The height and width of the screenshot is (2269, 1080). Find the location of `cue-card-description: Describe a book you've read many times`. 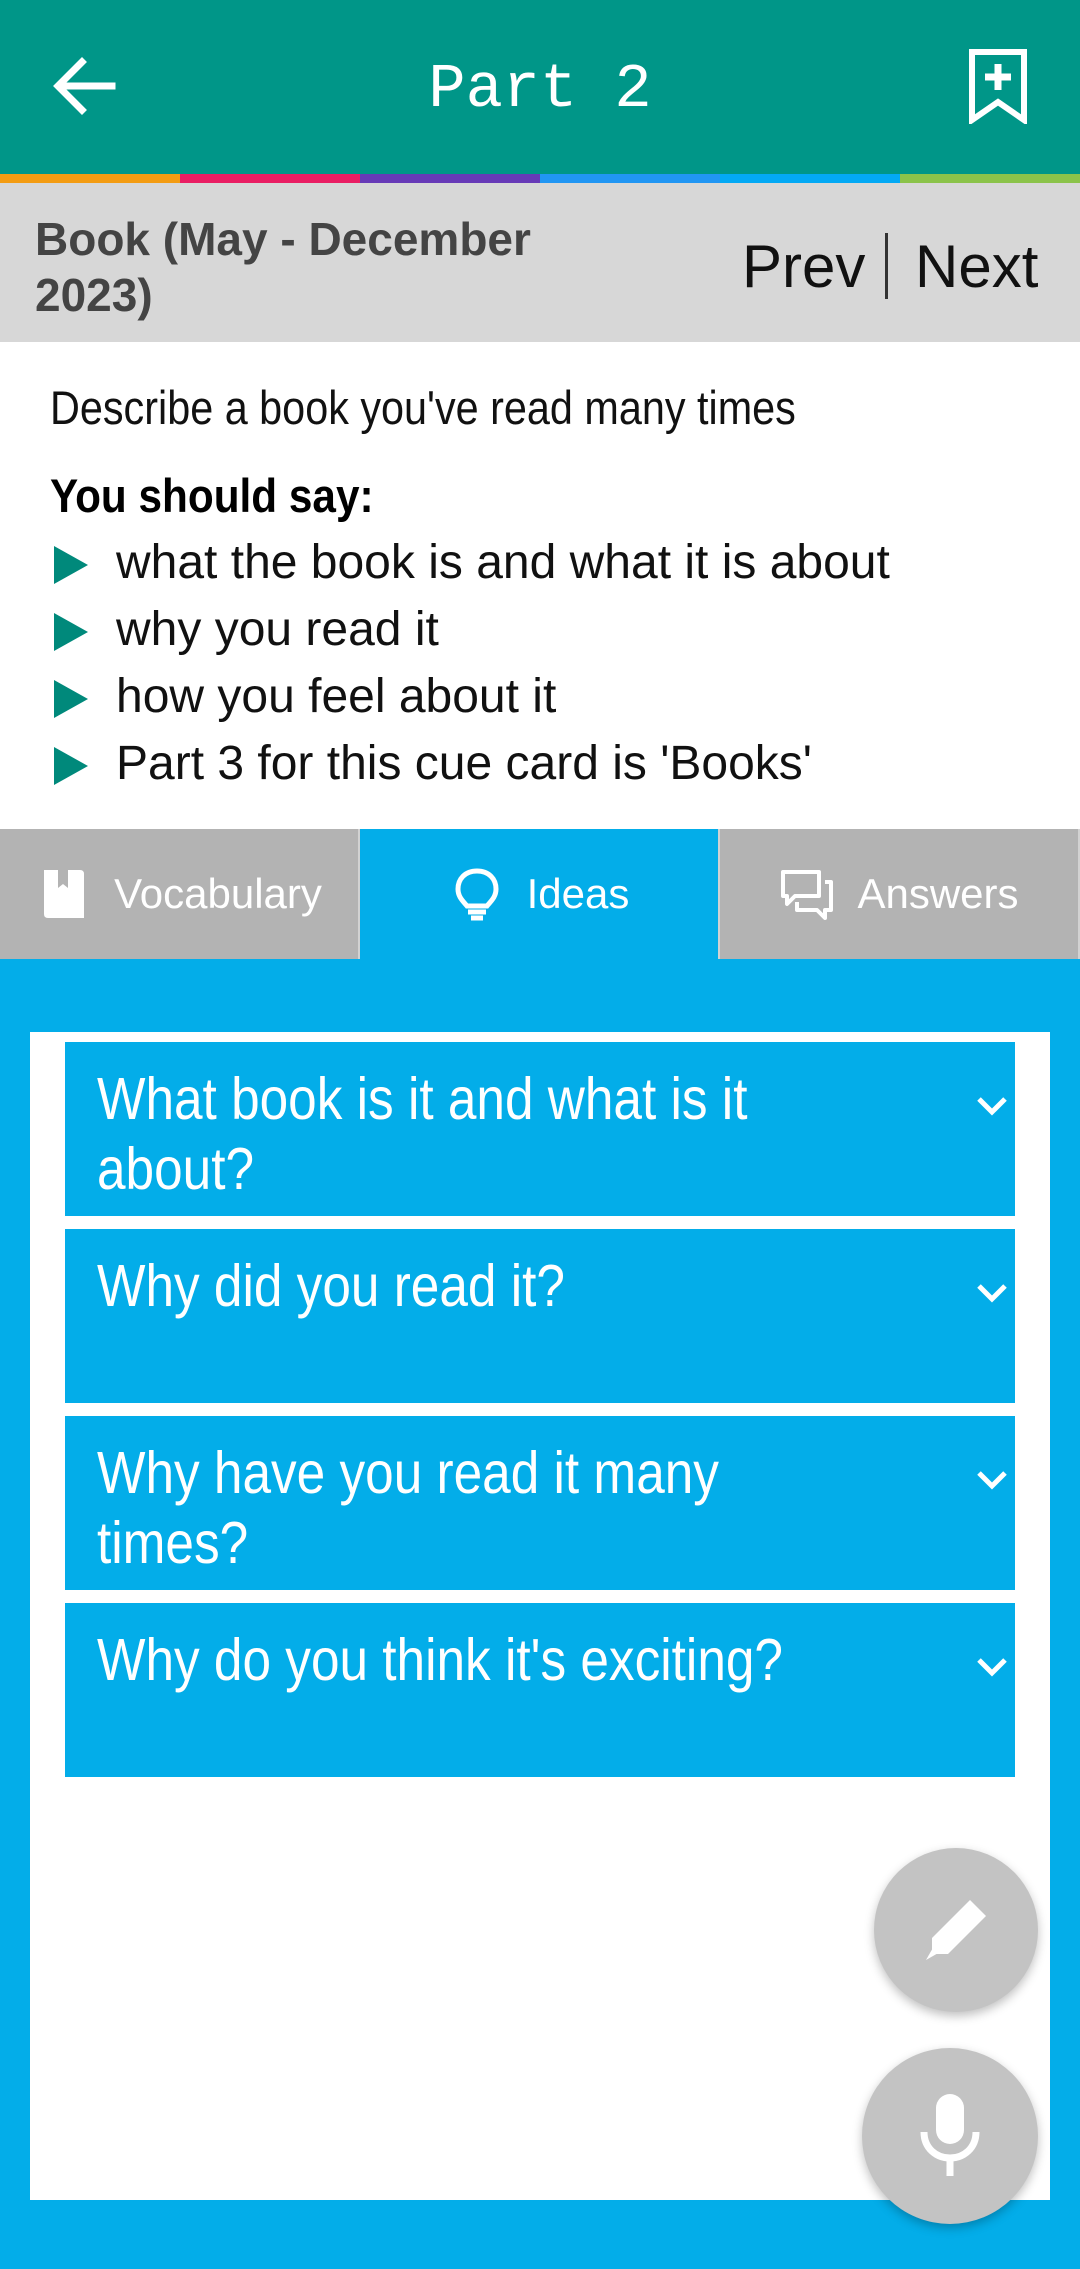

cue-card-description: Describe a book you've read many times is located at coordinates (423, 407).